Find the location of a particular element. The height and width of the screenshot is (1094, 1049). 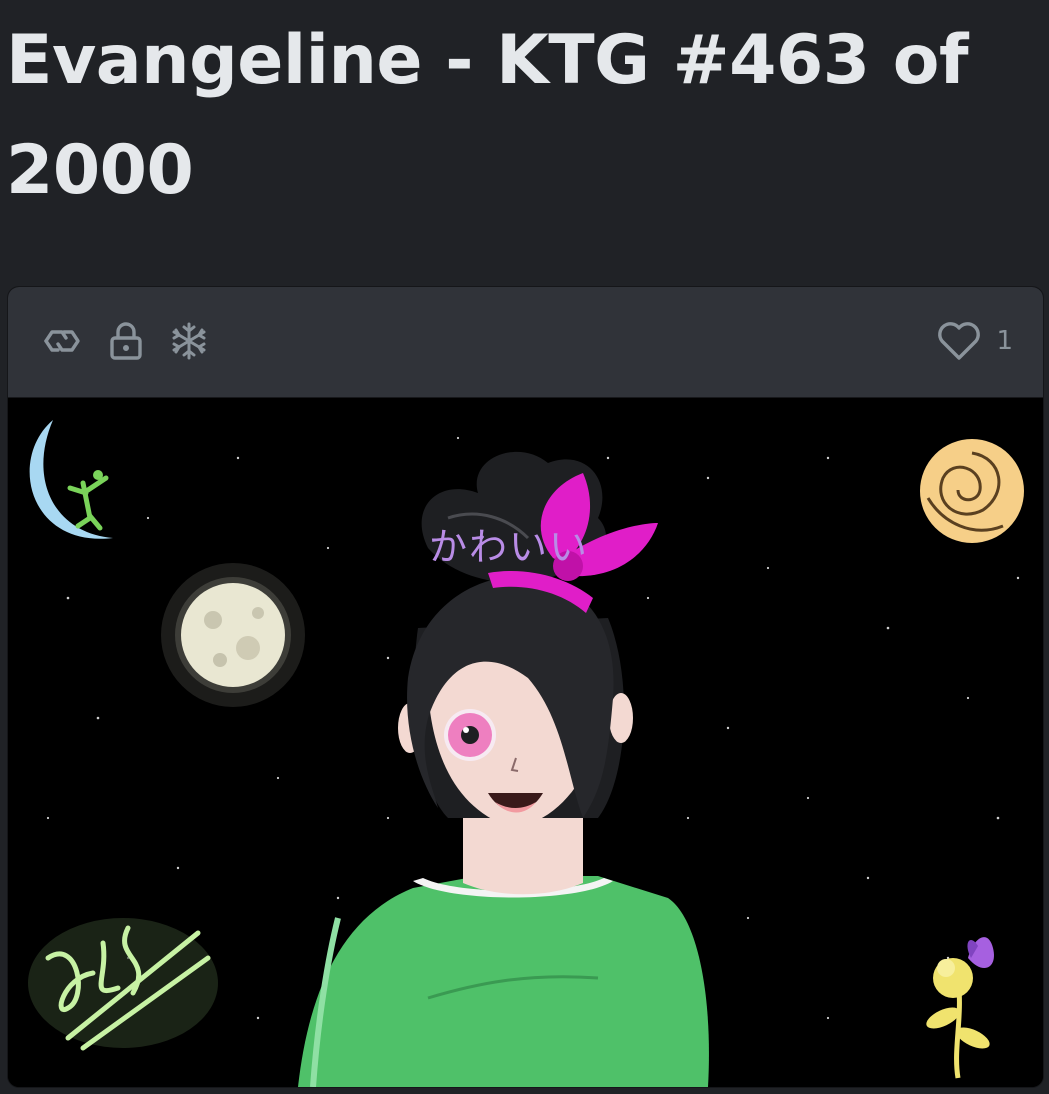

full-moon is located at coordinates (233, 635).